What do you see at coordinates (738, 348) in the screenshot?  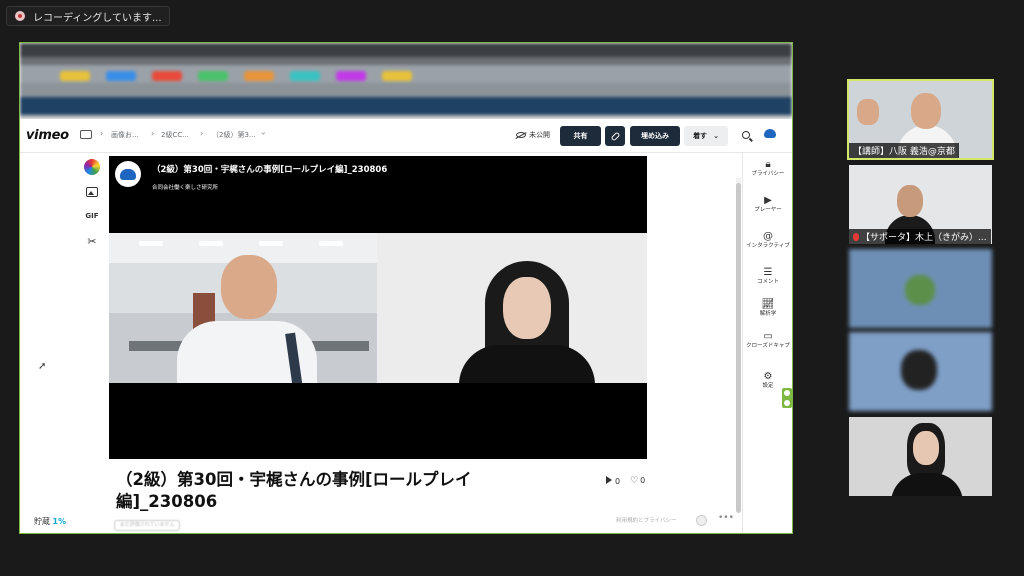 I see `content-scrollbar` at bounding box center [738, 348].